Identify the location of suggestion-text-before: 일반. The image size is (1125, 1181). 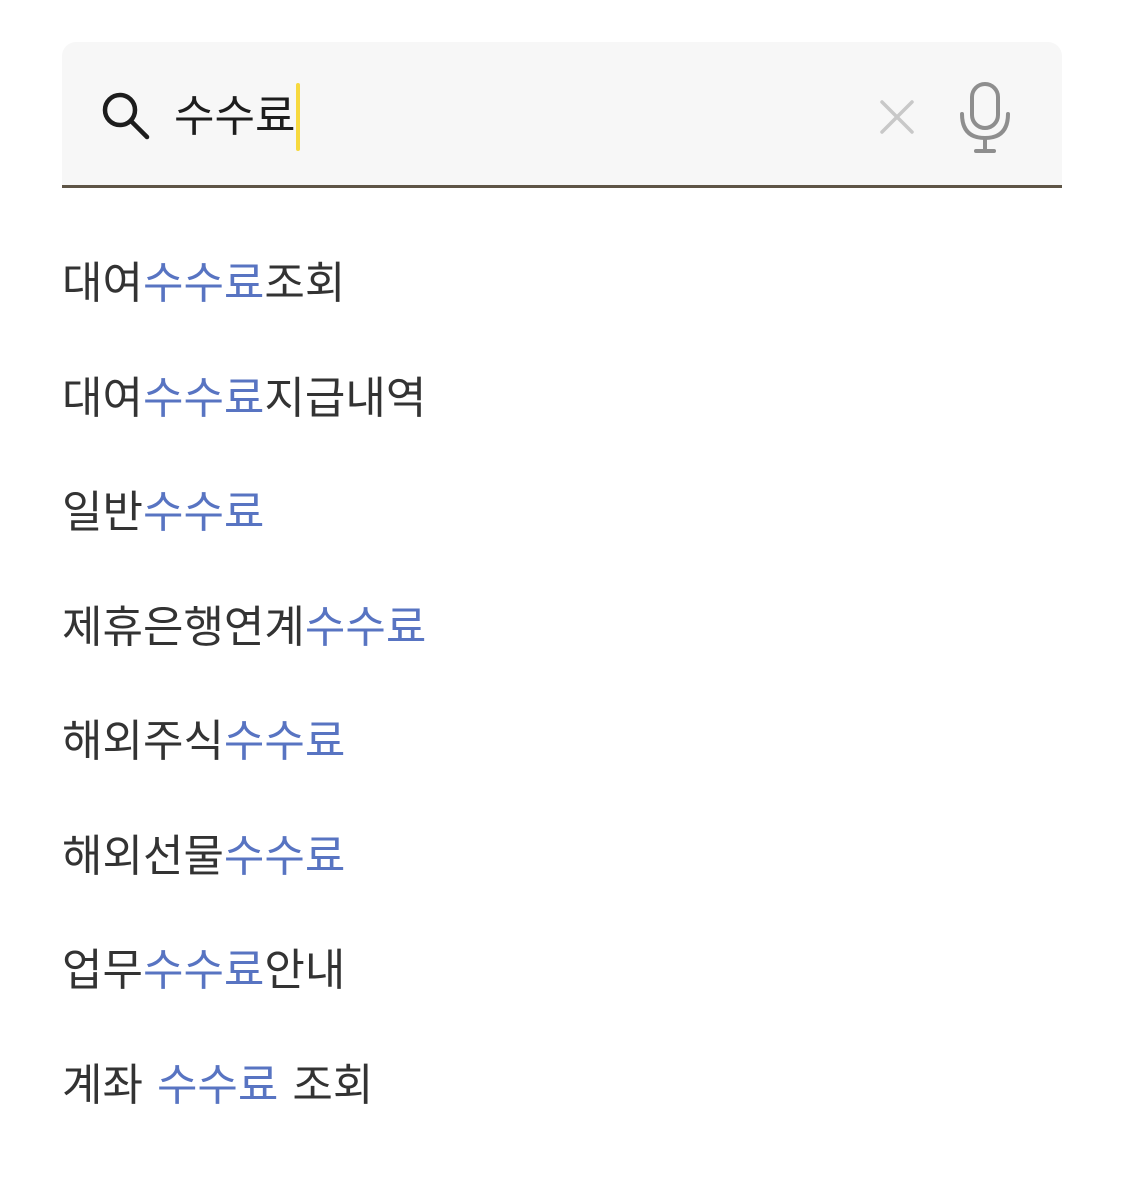
(102, 513).